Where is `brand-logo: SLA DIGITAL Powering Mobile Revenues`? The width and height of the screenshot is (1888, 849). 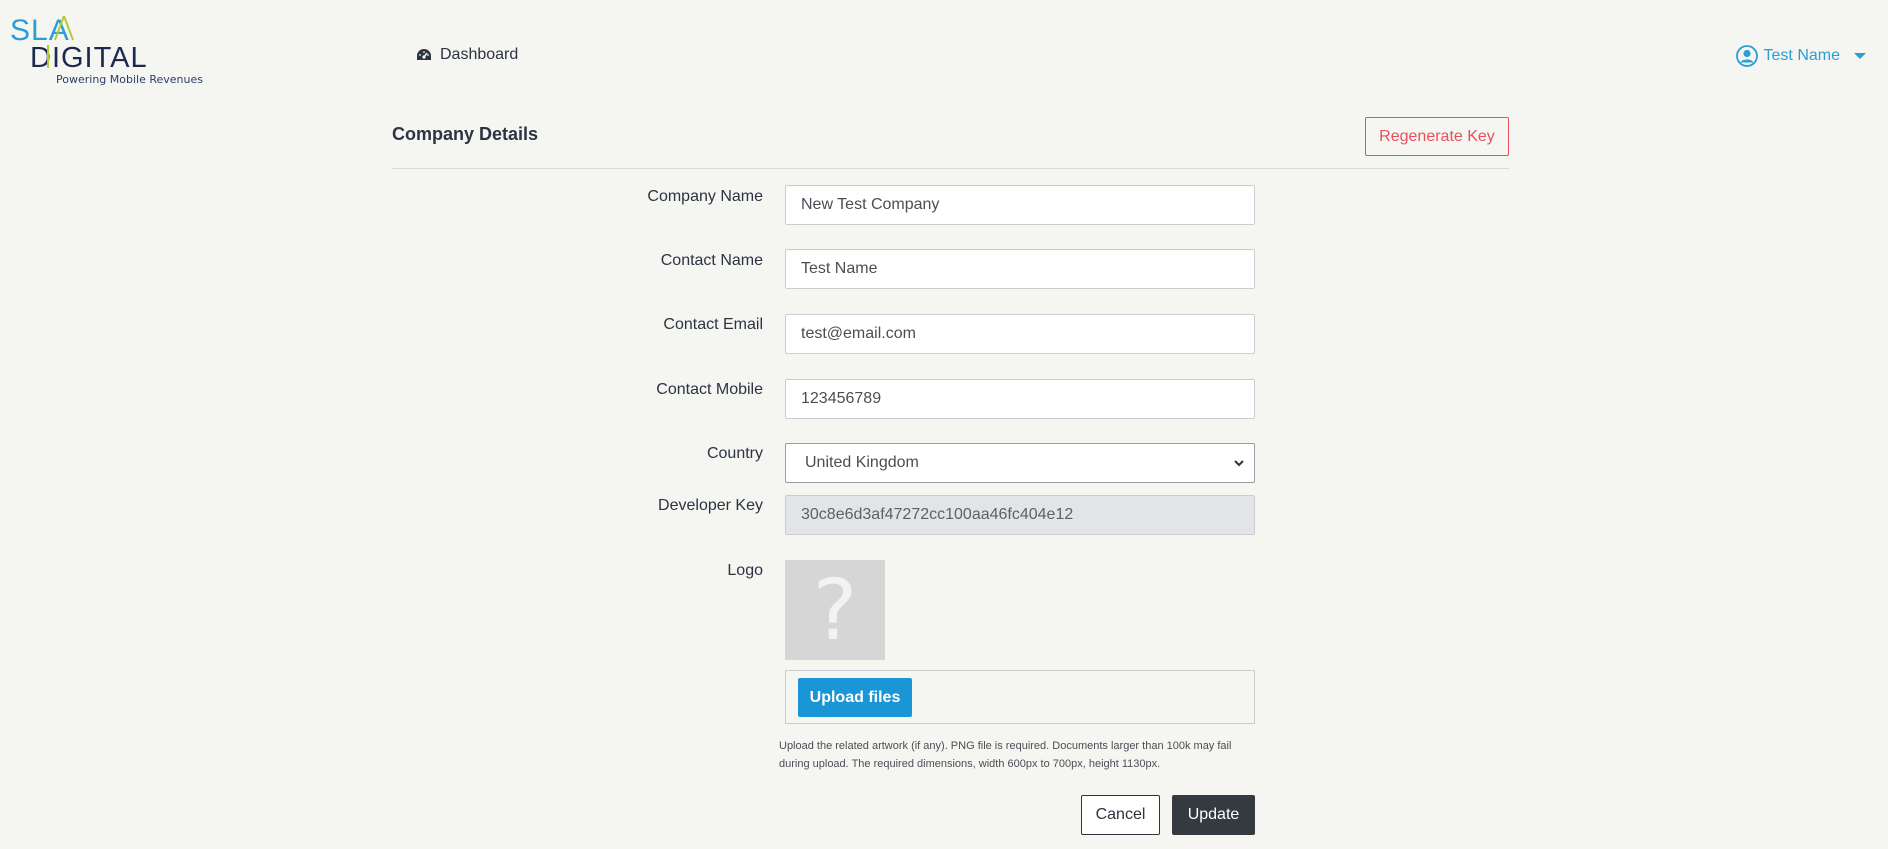
brand-logo: SLA DIGITAL Powering Mobile Revenues is located at coordinates (106, 50).